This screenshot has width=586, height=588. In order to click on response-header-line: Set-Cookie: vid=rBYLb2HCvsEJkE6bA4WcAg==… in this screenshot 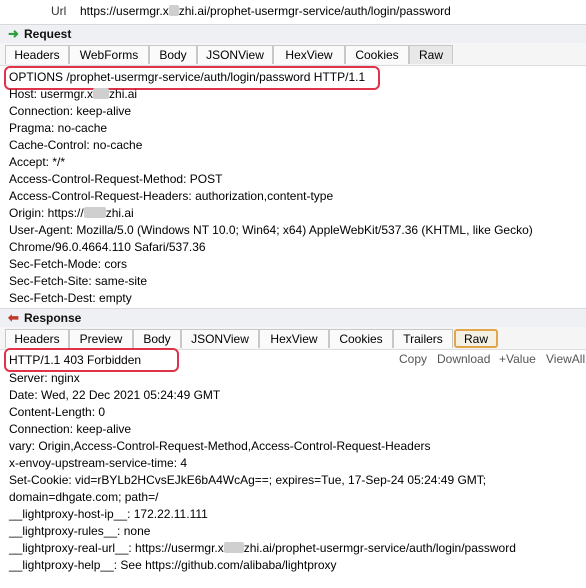, I will do `click(248, 480)`.